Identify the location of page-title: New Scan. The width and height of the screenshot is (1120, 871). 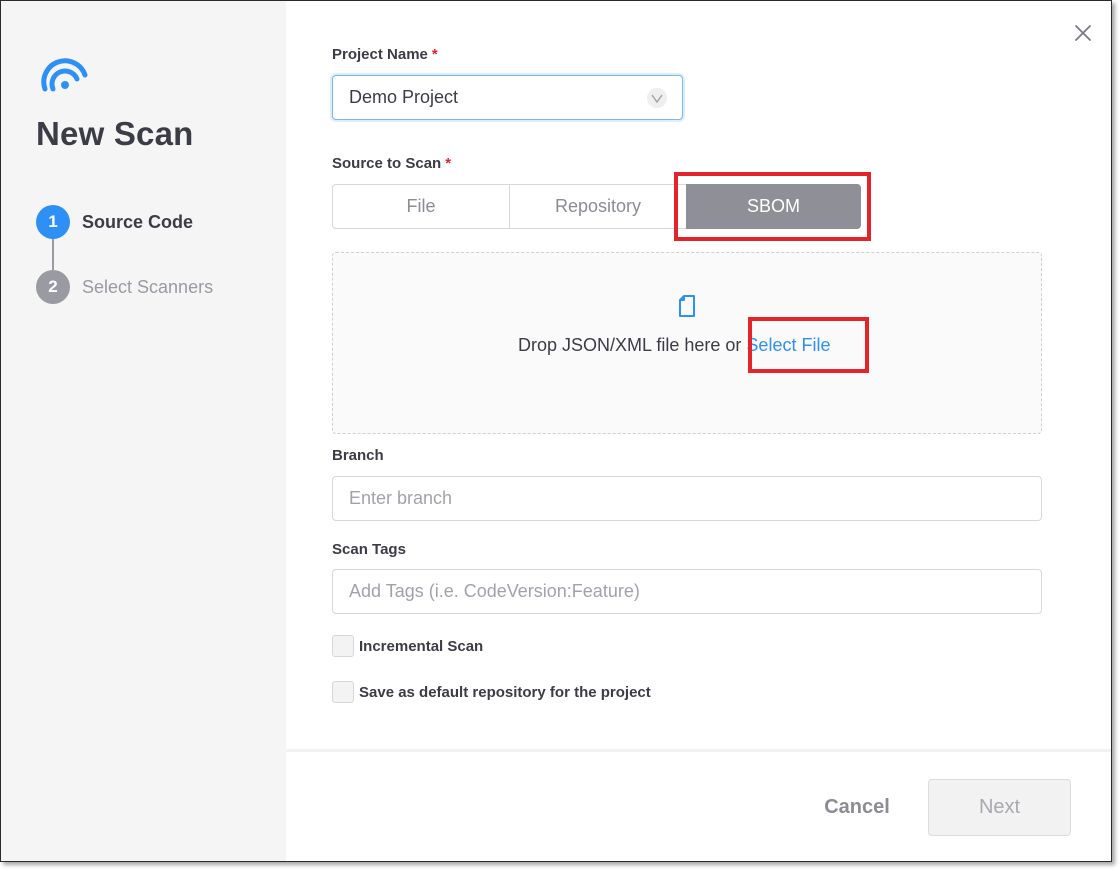
(115, 133).